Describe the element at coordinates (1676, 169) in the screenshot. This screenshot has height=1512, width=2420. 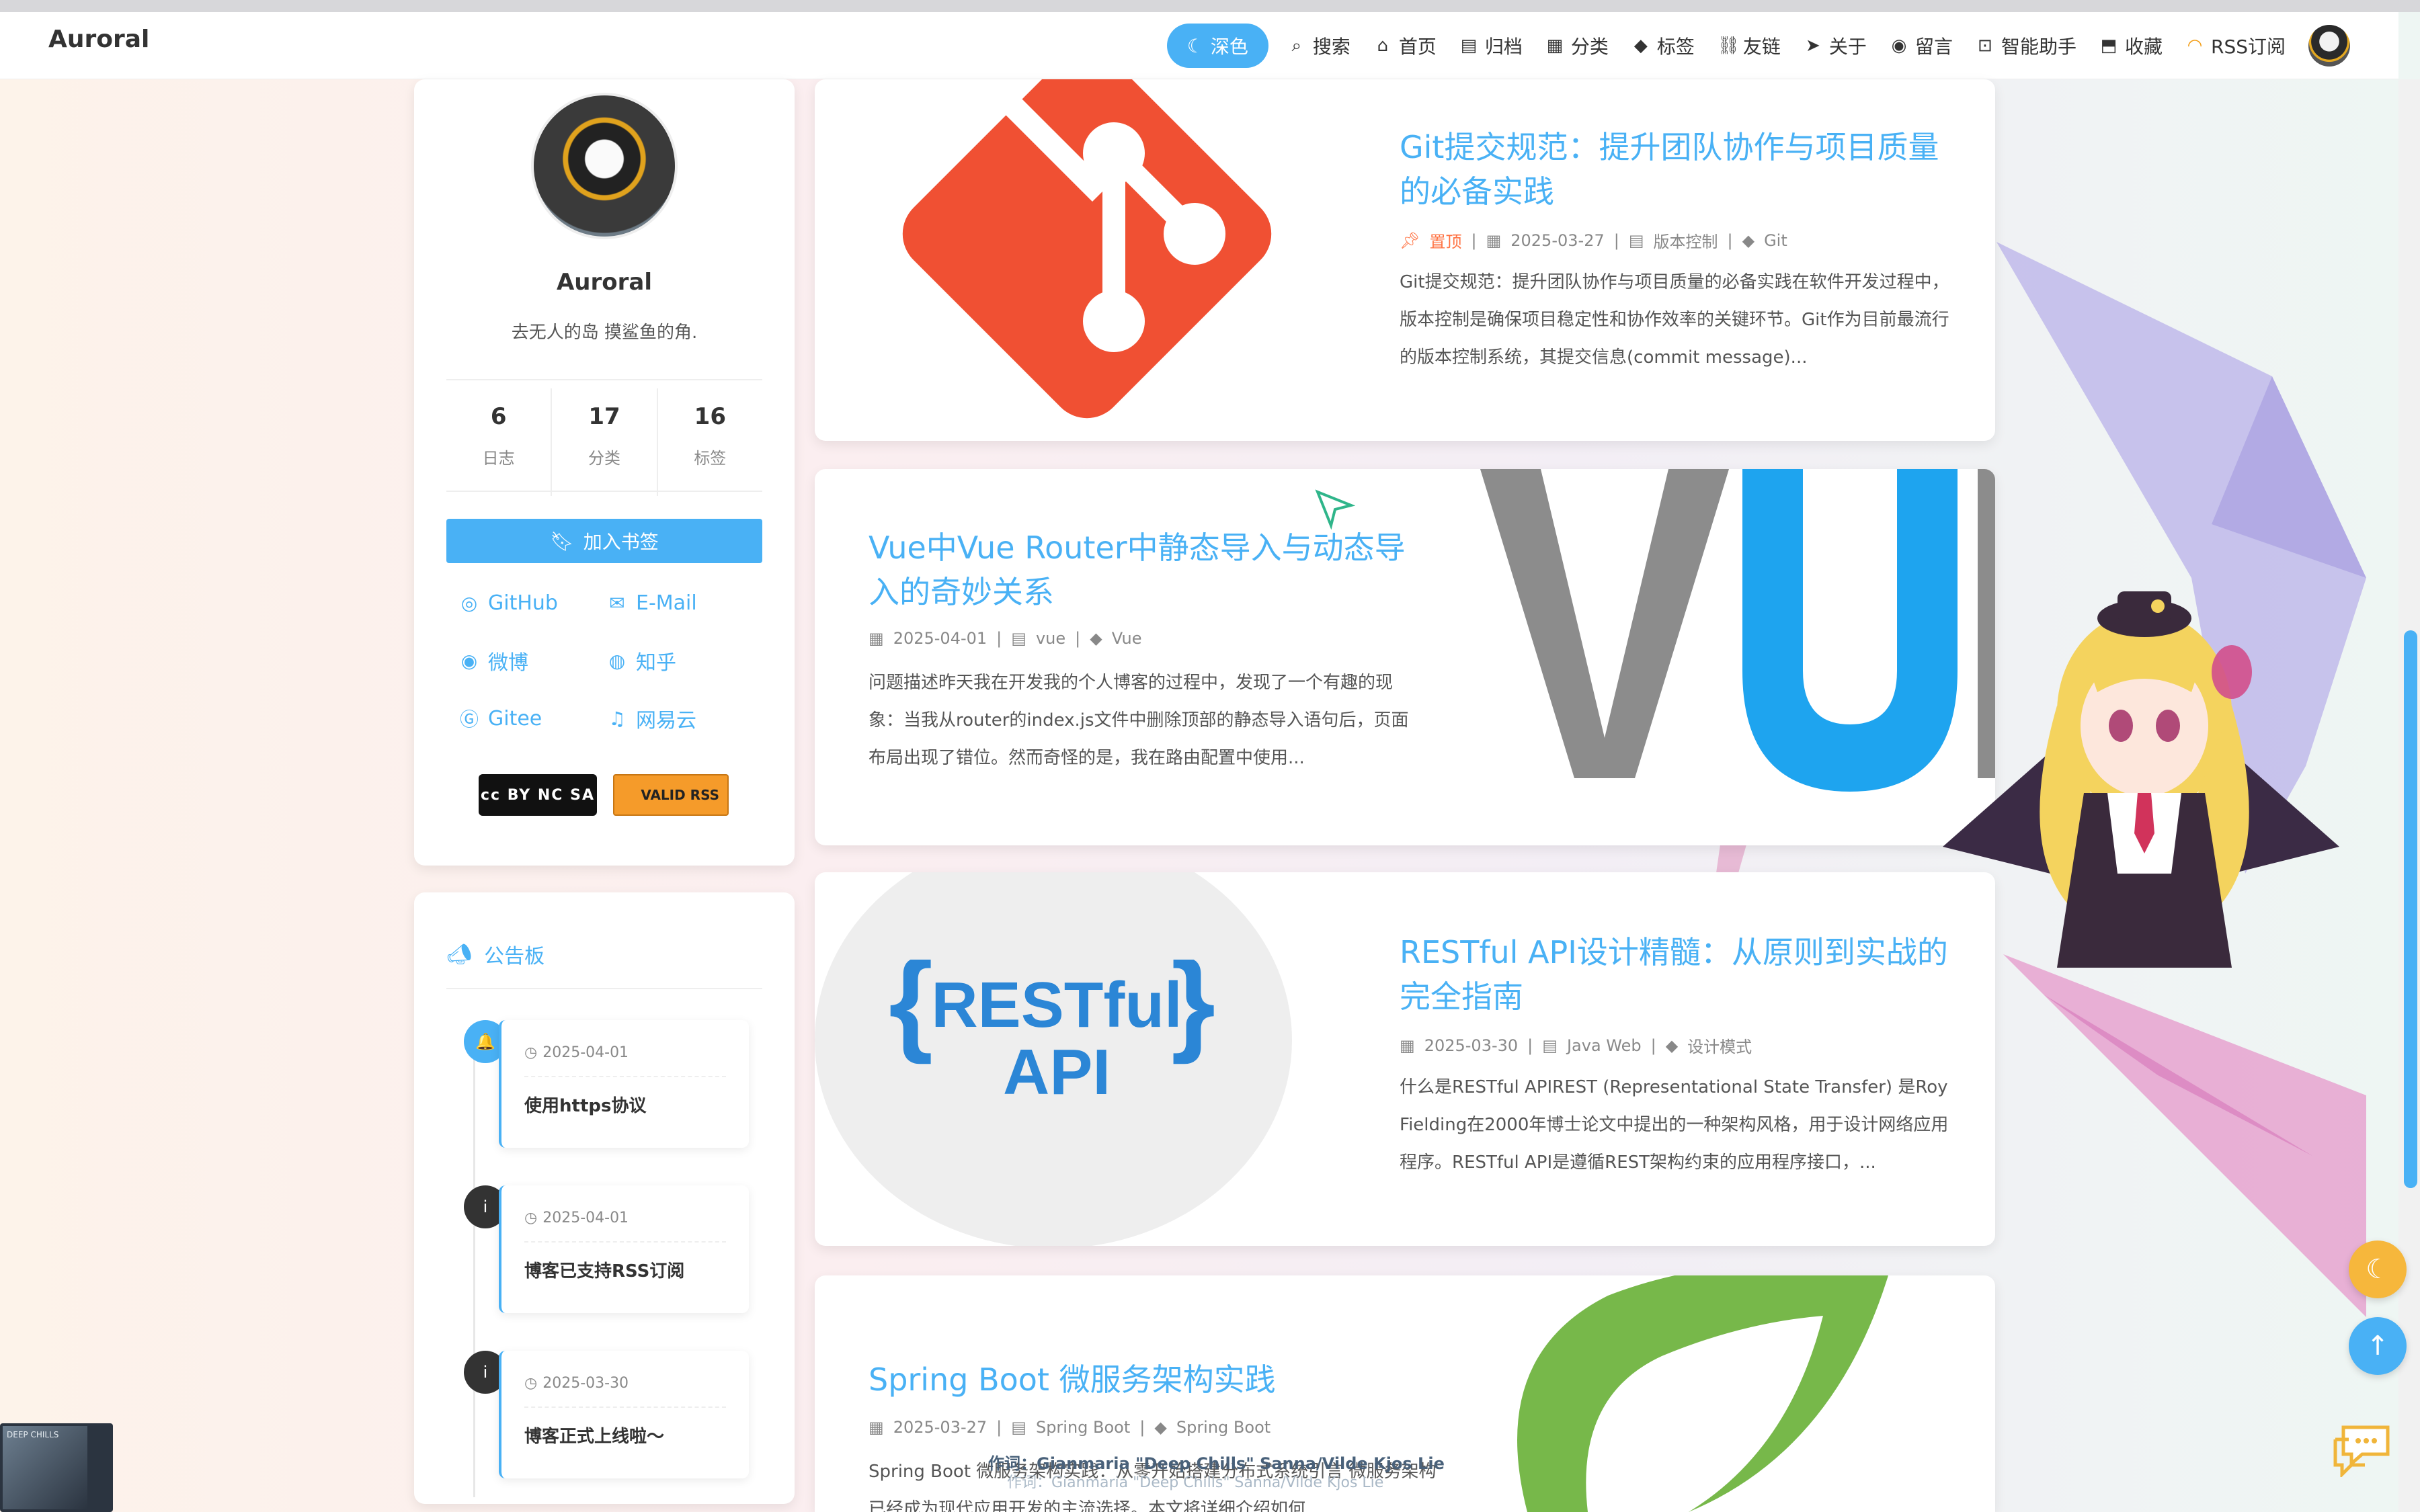
I see `post-title: Git提交规范：提升团队协作与项目质量的必备实践` at that location.